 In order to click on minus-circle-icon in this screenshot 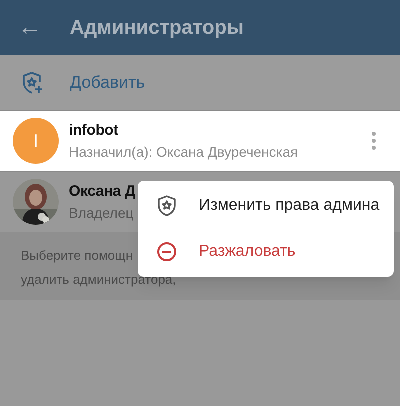, I will do `click(167, 252)`.